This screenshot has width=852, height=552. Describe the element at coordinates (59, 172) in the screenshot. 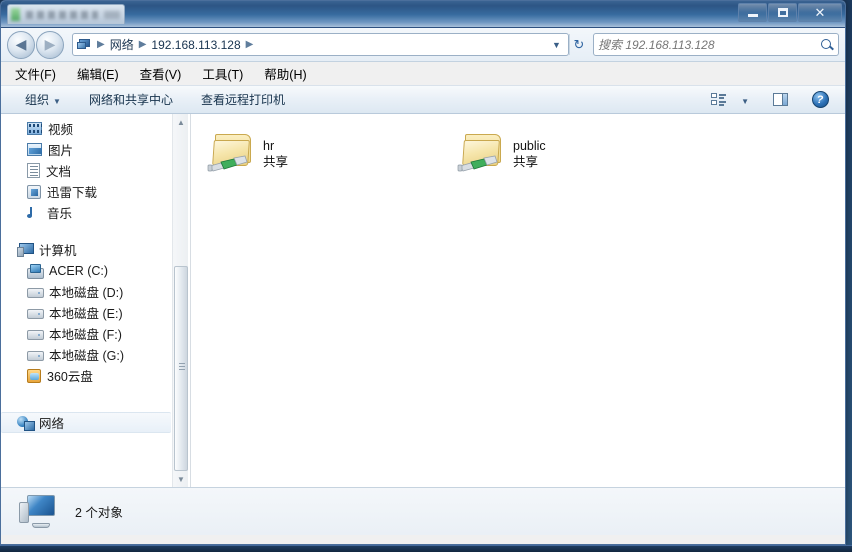

I see `sidebar-item-label: 文档` at that location.